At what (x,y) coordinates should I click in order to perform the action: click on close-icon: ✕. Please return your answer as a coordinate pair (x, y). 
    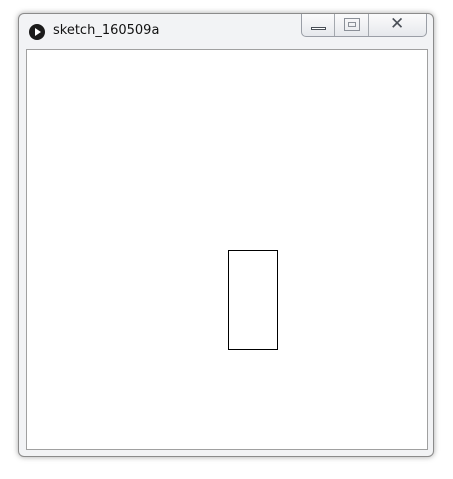
    Looking at the image, I should click on (397, 24).